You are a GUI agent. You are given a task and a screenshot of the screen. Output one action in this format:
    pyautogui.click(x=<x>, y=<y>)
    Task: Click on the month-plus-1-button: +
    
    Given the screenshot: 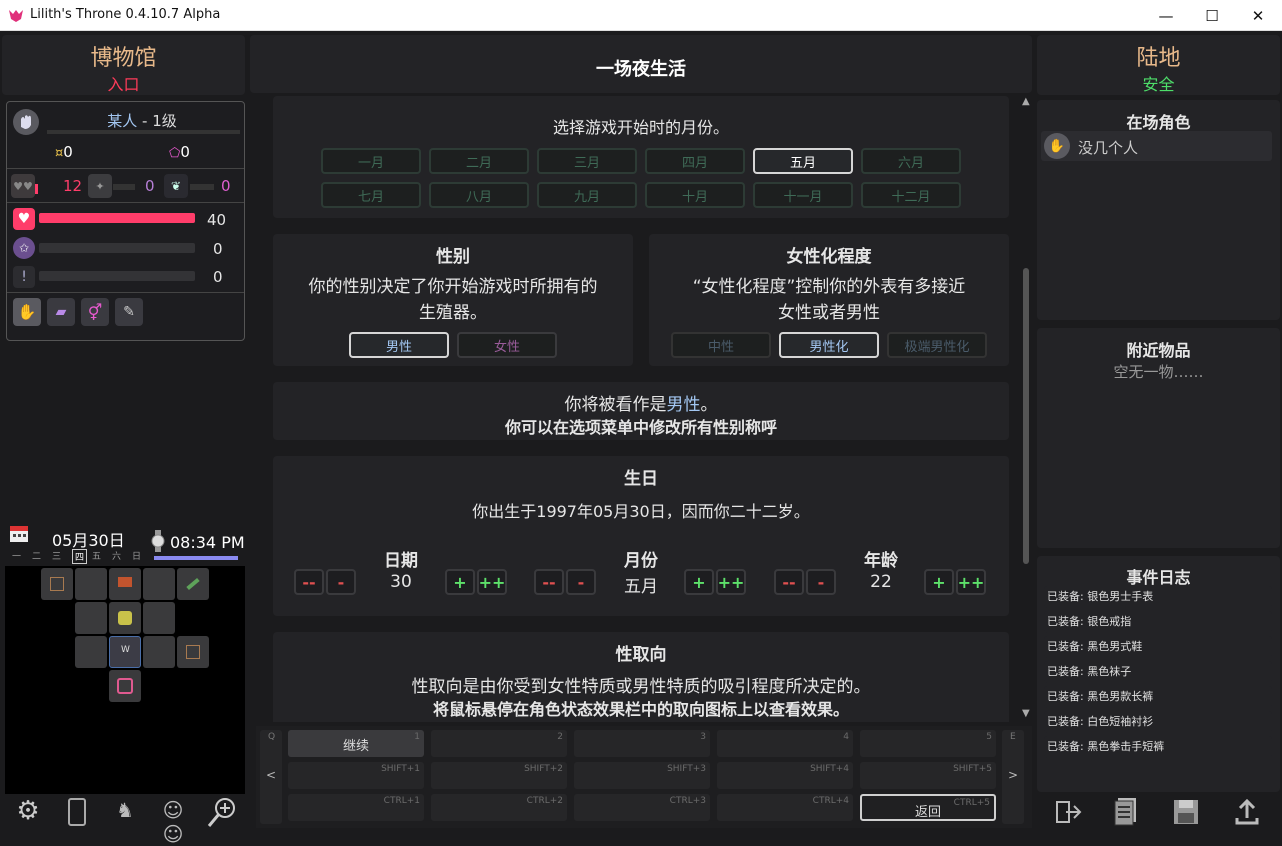 What is the action you would take?
    pyautogui.click(x=699, y=582)
    